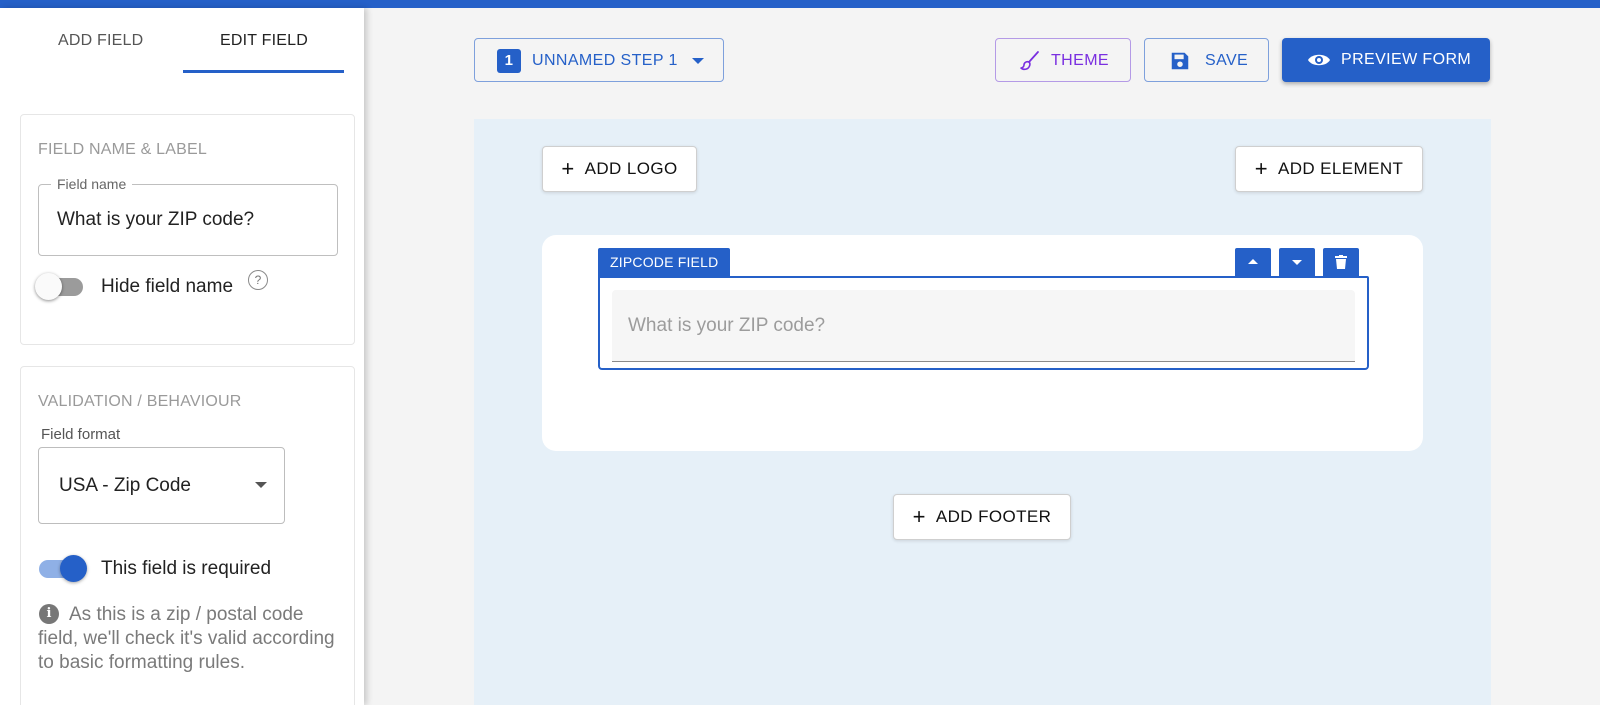 This screenshot has width=1600, height=705. I want to click on active-tab-indicator, so click(263, 71).